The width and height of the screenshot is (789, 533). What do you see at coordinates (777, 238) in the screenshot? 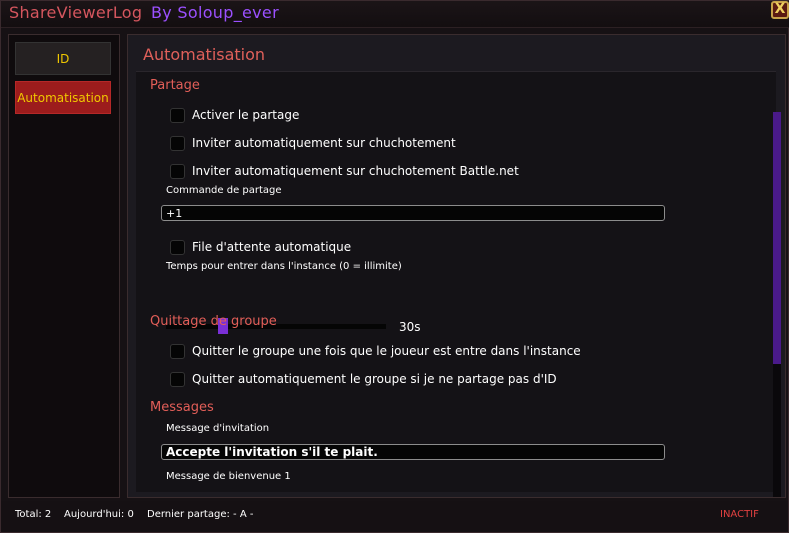
I see `scrollbar-thumb` at bounding box center [777, 238].